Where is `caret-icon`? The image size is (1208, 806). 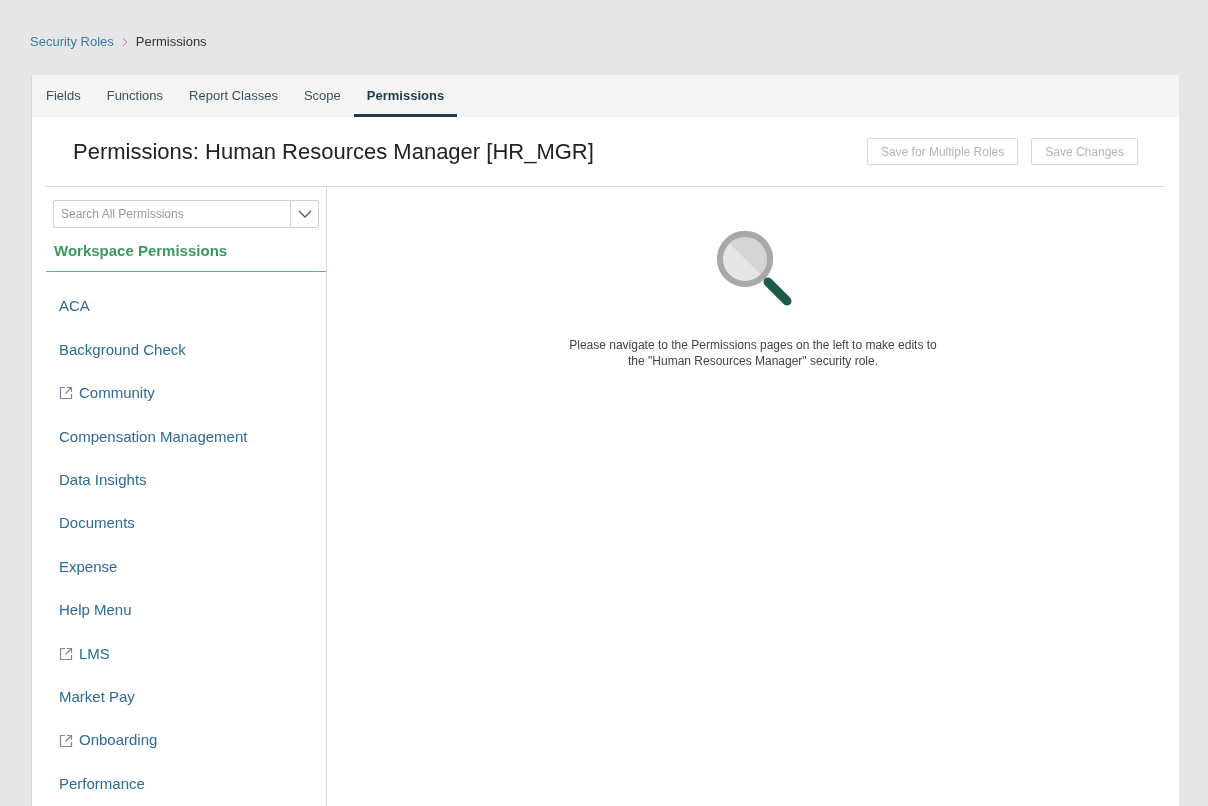
caret-icon is located at coordinates (304, 214).